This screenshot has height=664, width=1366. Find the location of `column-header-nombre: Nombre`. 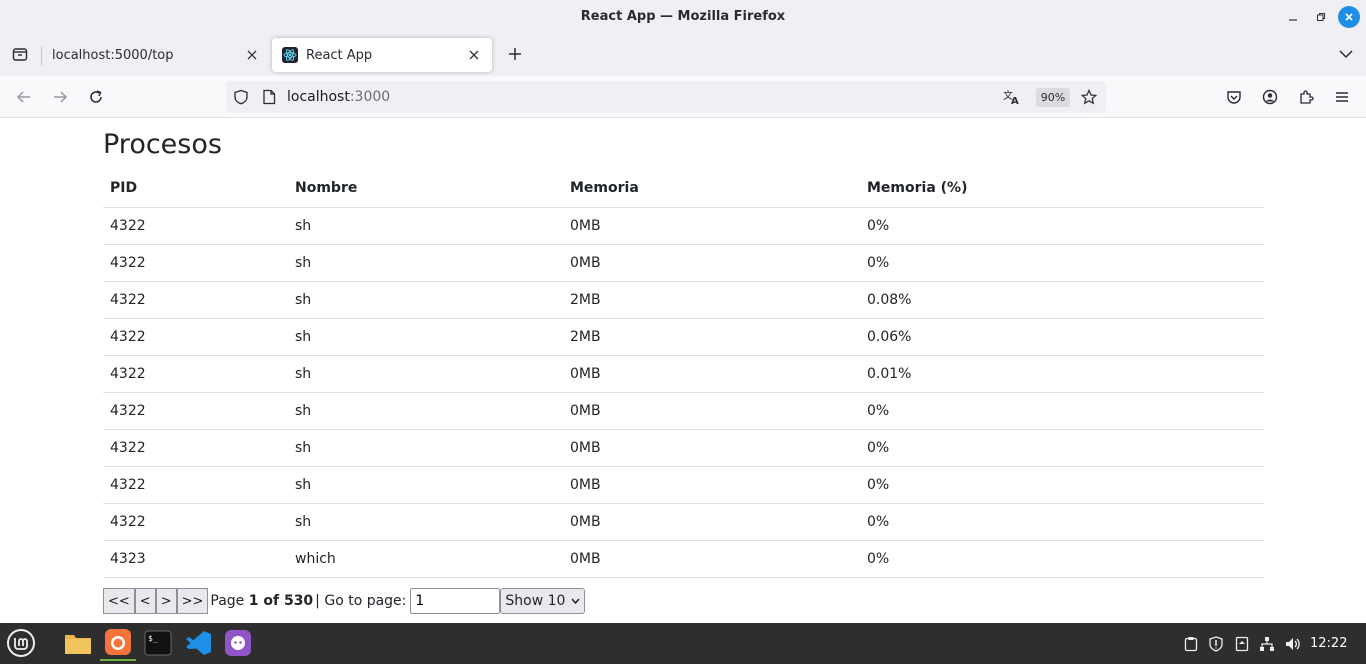

column-header-nombre: Nombre is located at coordinates (425, 189).